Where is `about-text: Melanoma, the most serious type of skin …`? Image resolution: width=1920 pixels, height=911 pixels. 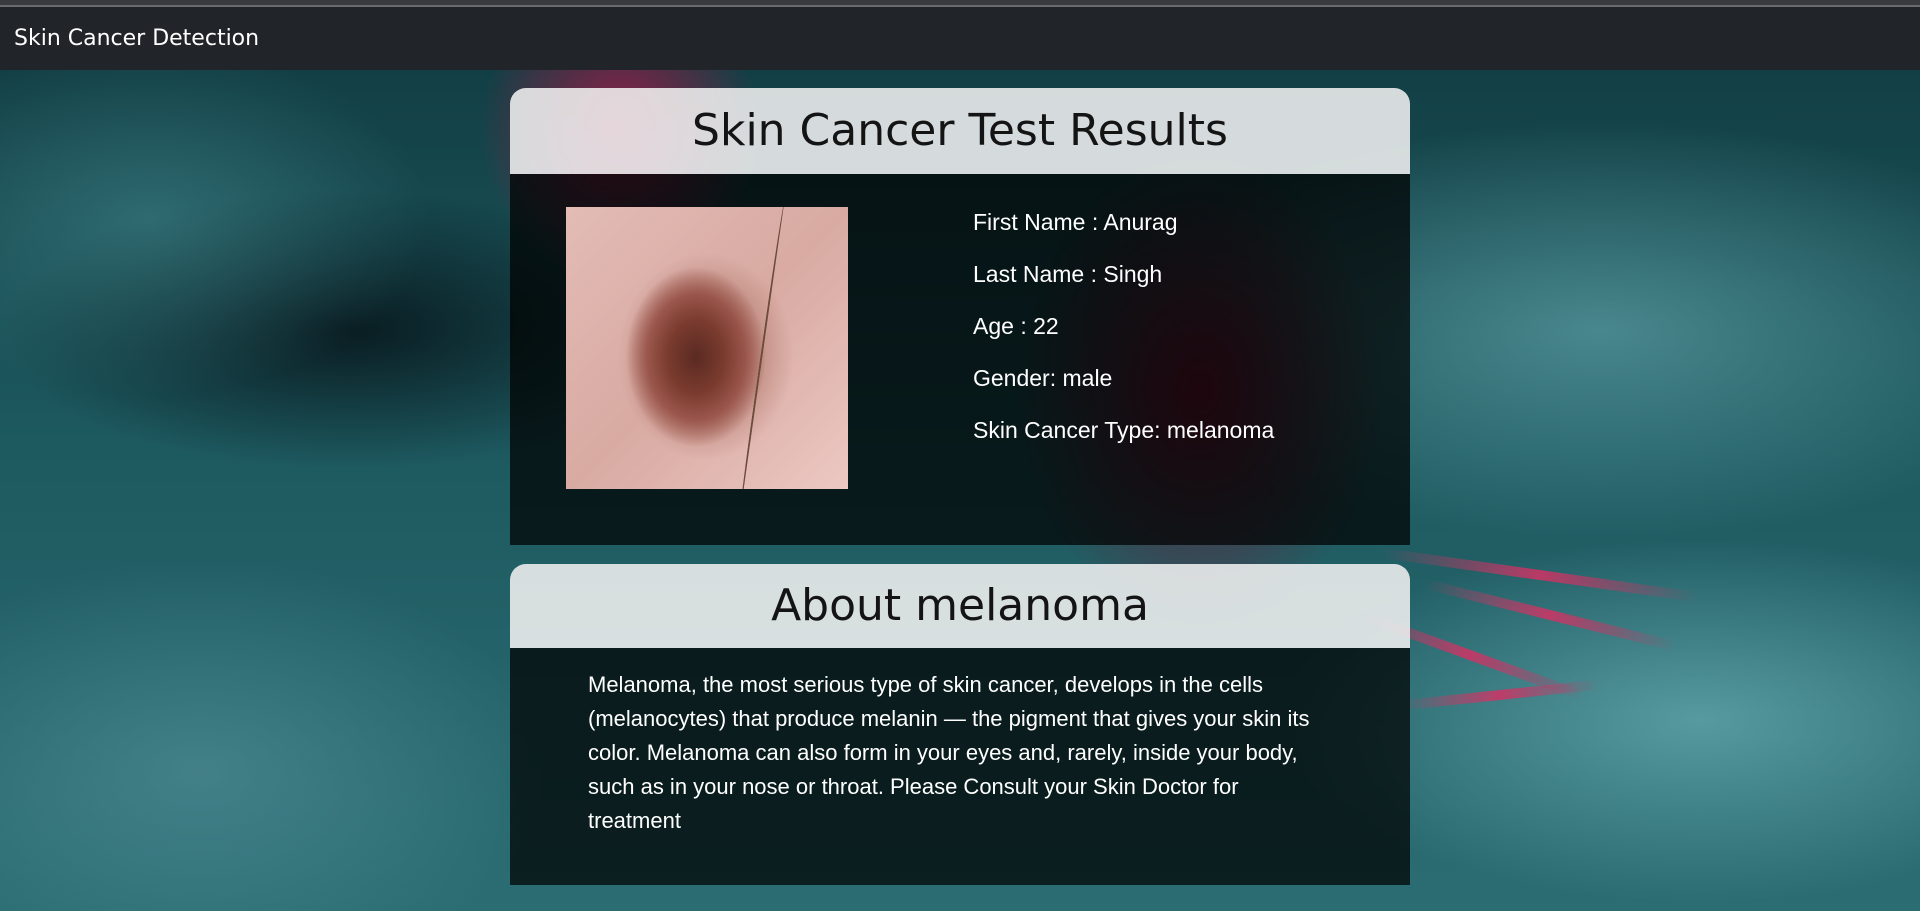 about-text: Melanoma, the most serious type of skin … is located at coordinates (949, 752).